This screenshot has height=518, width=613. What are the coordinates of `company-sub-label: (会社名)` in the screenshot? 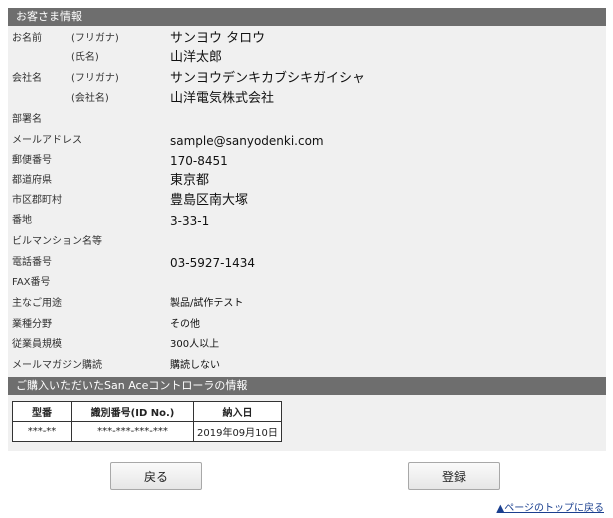 It's located at (90, 98).